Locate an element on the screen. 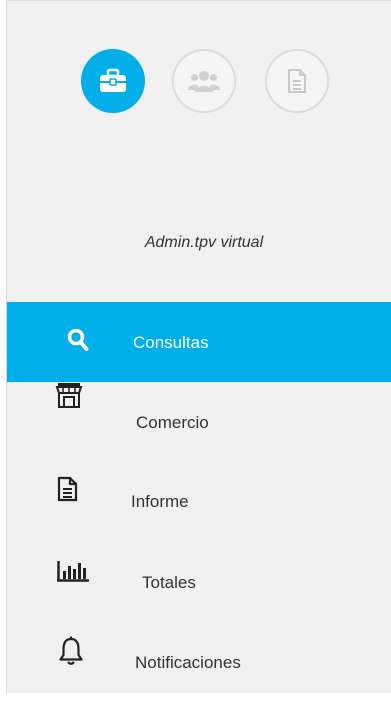 This screenshot has height=702, width=391. document-step-button is located at coordinates (297, 81).